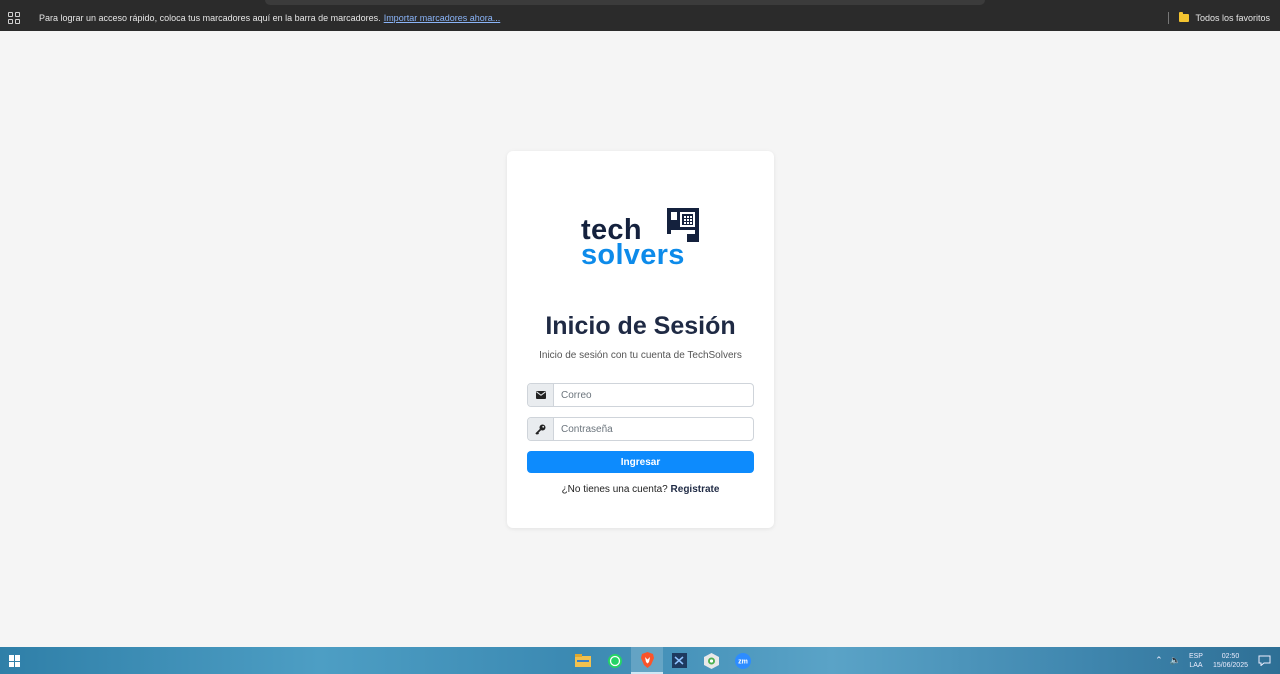 The width and height of the screenshot is (1280, 674). Describe the element at coordinates (1230, 656) in the screenshot. I see `clock-time: 02:50` at that location.